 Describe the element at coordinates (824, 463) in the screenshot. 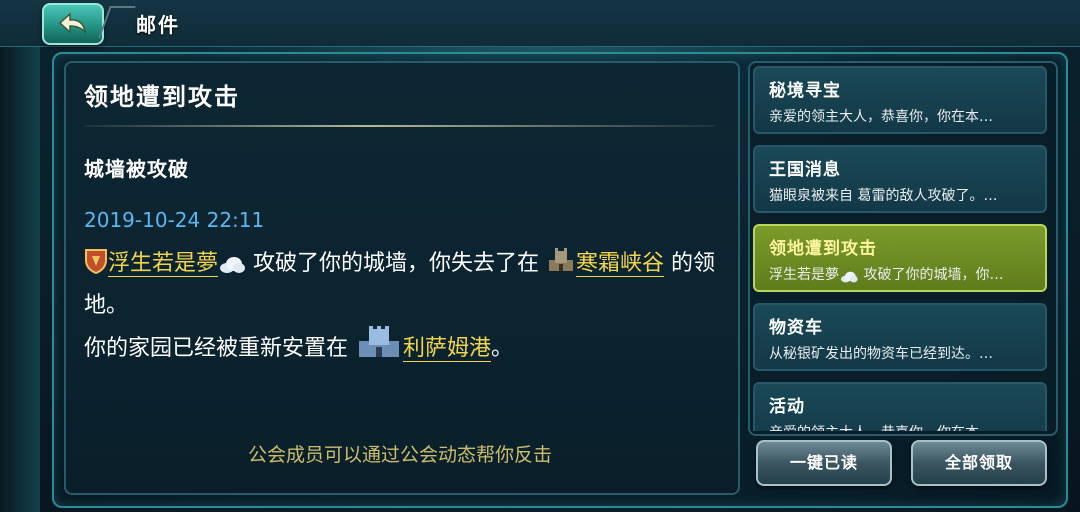

I see `mark-all-read-button: 一键已读` at that location.